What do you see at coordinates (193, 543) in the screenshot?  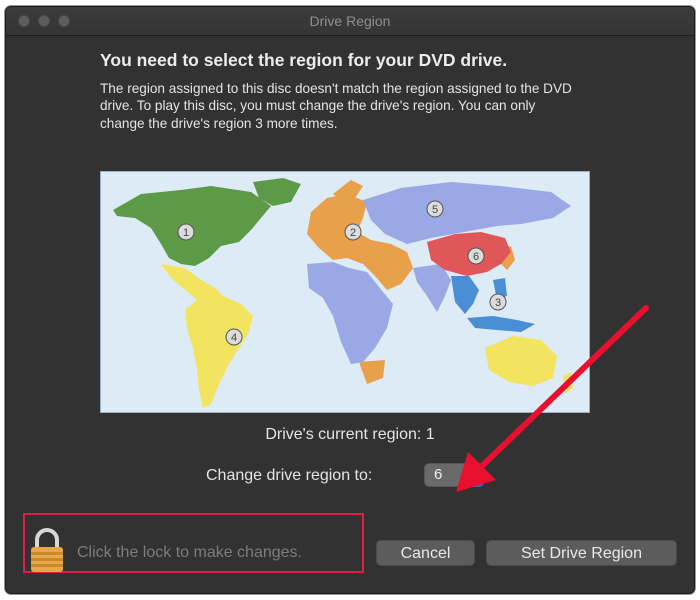 I see `lock-highlight-box` at bounding box center [193, 543].